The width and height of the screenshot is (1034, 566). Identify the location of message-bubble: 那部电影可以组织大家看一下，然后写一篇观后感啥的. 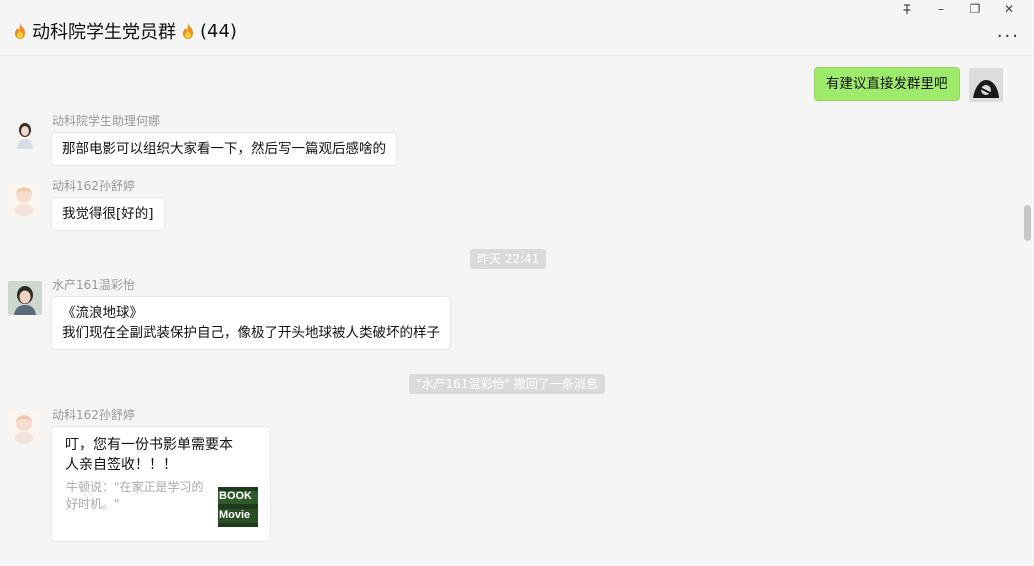
(224, 149).